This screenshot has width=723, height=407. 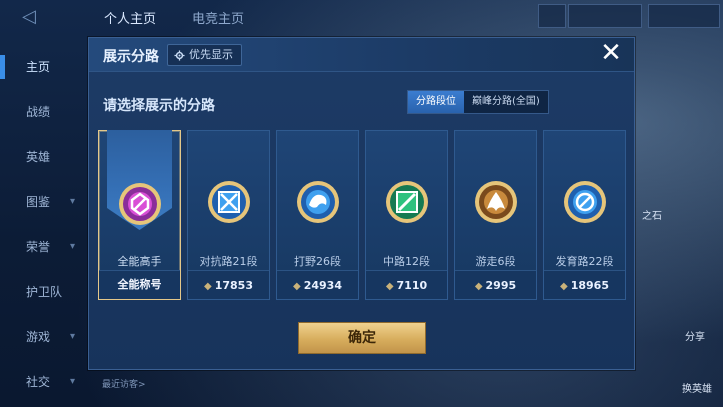 I want to click on sidebar-item-social: 社交 ▾, so click(x=40, y=382).